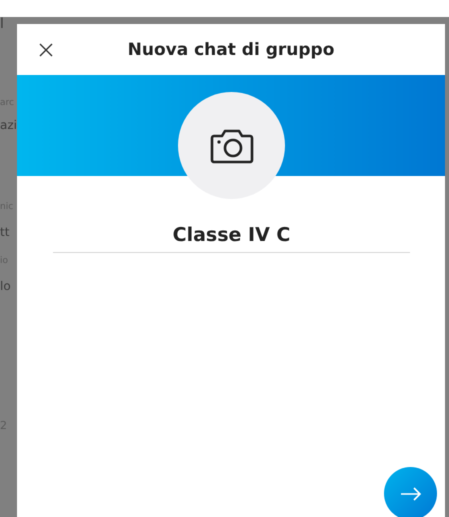 Image resolution: width=449 pixels, height=517 pixels. What do you see at coordinates (231, 50) in the screenshot?
I see `dialog-title: Nuova chat di gruppo` at bounding box center [231, 50].